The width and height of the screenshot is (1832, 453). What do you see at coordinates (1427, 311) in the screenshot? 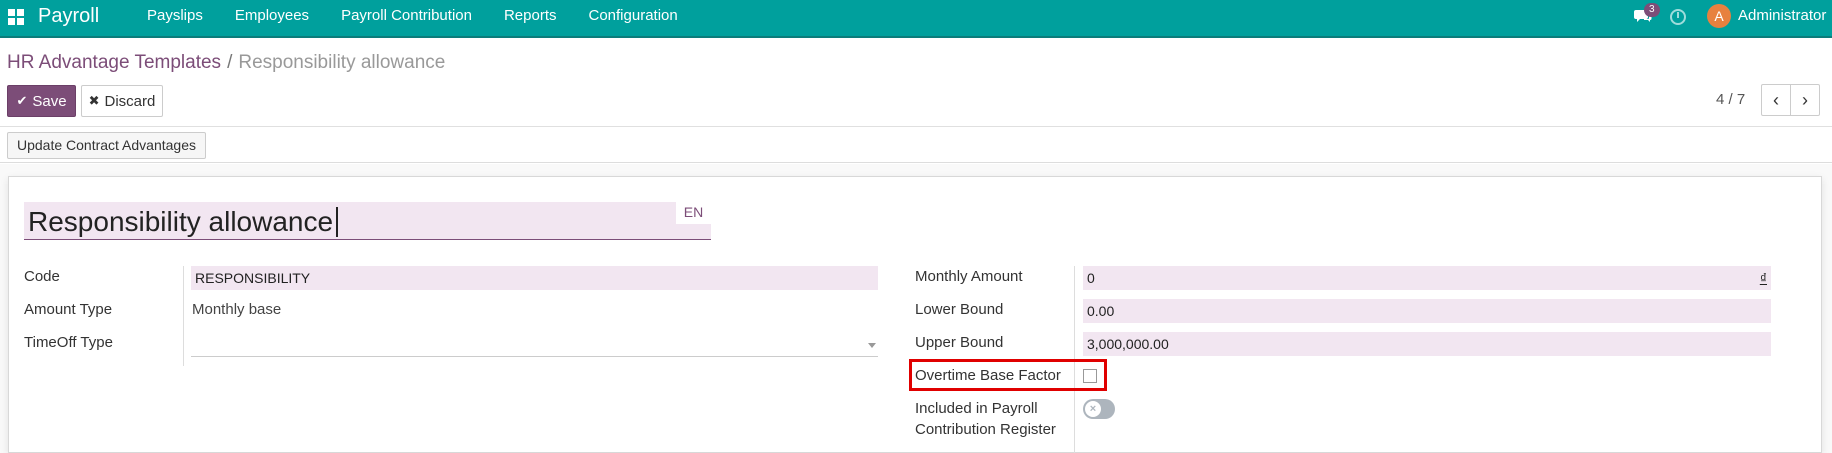
I see `lower-bound-input: 0.00` at bounding box center [1427, 311].